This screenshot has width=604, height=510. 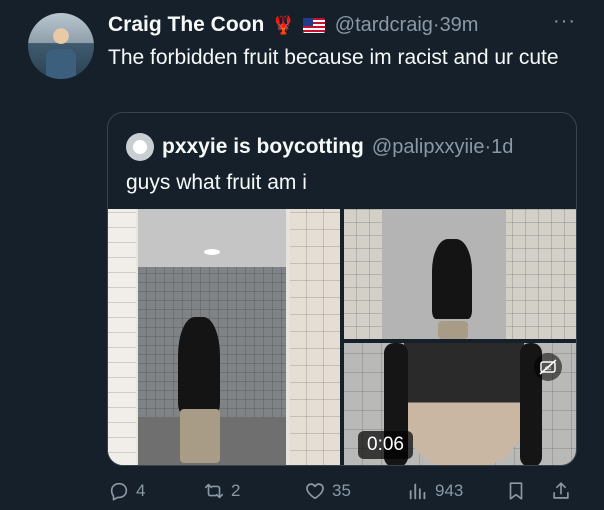 What do you see at coordinates (407, 25) in the screenshot?
I see `author-handle: @tardcraig·39m` at bounding box center [407, 25].